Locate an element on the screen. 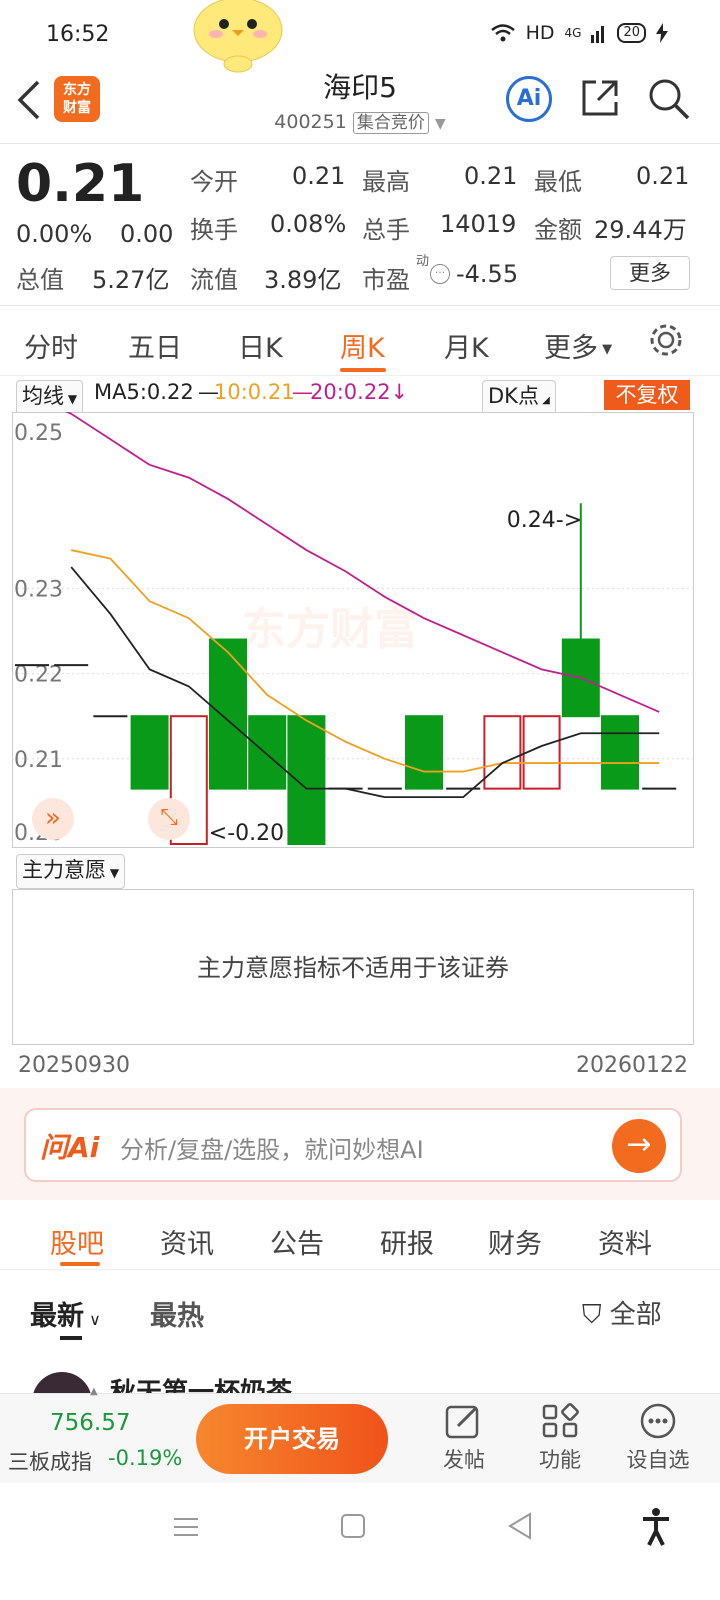  accessibility-icon is located at coordinates (656, 1527).